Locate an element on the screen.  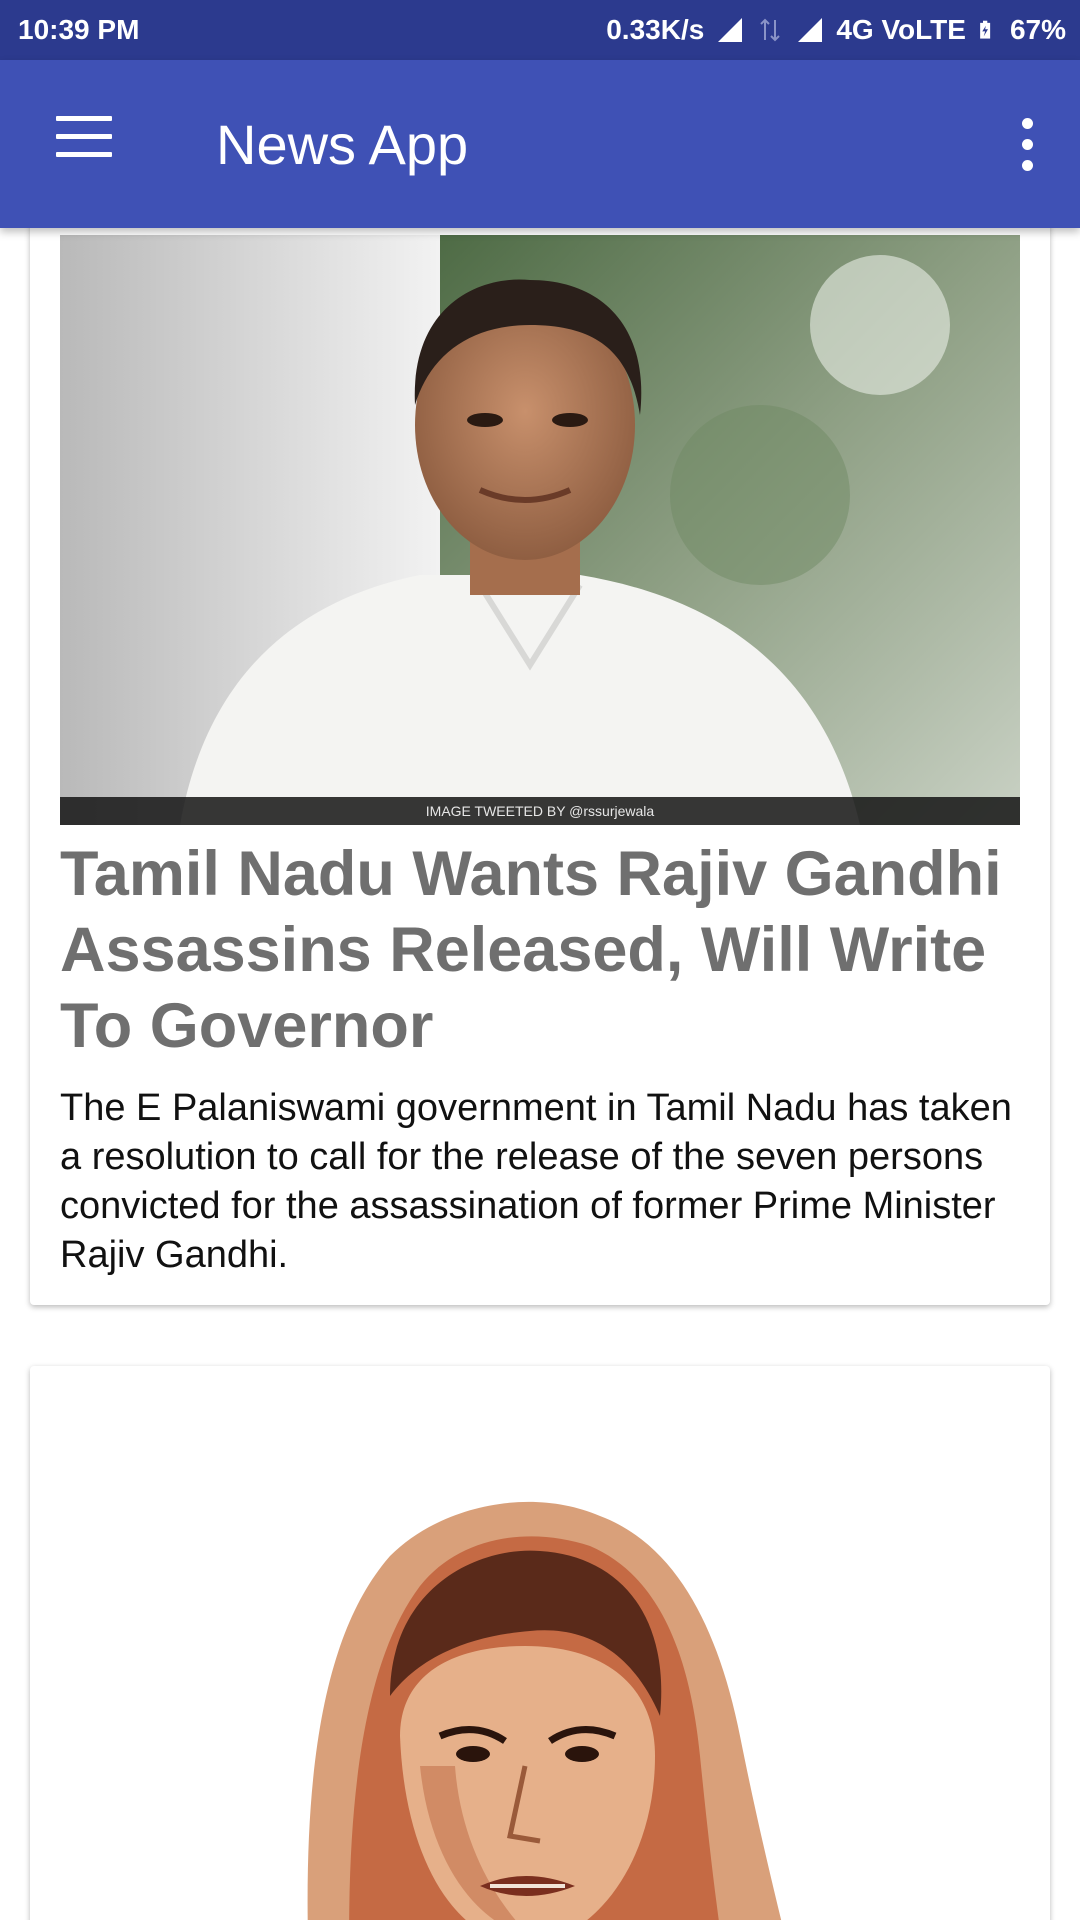
status-time: 10:39 PM is located at coordinates (79, 29).